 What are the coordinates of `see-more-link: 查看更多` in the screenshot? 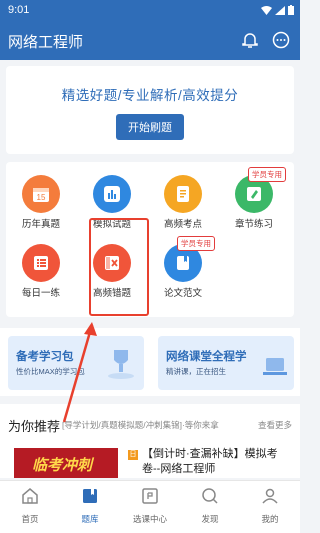 It's located at (275, 425).